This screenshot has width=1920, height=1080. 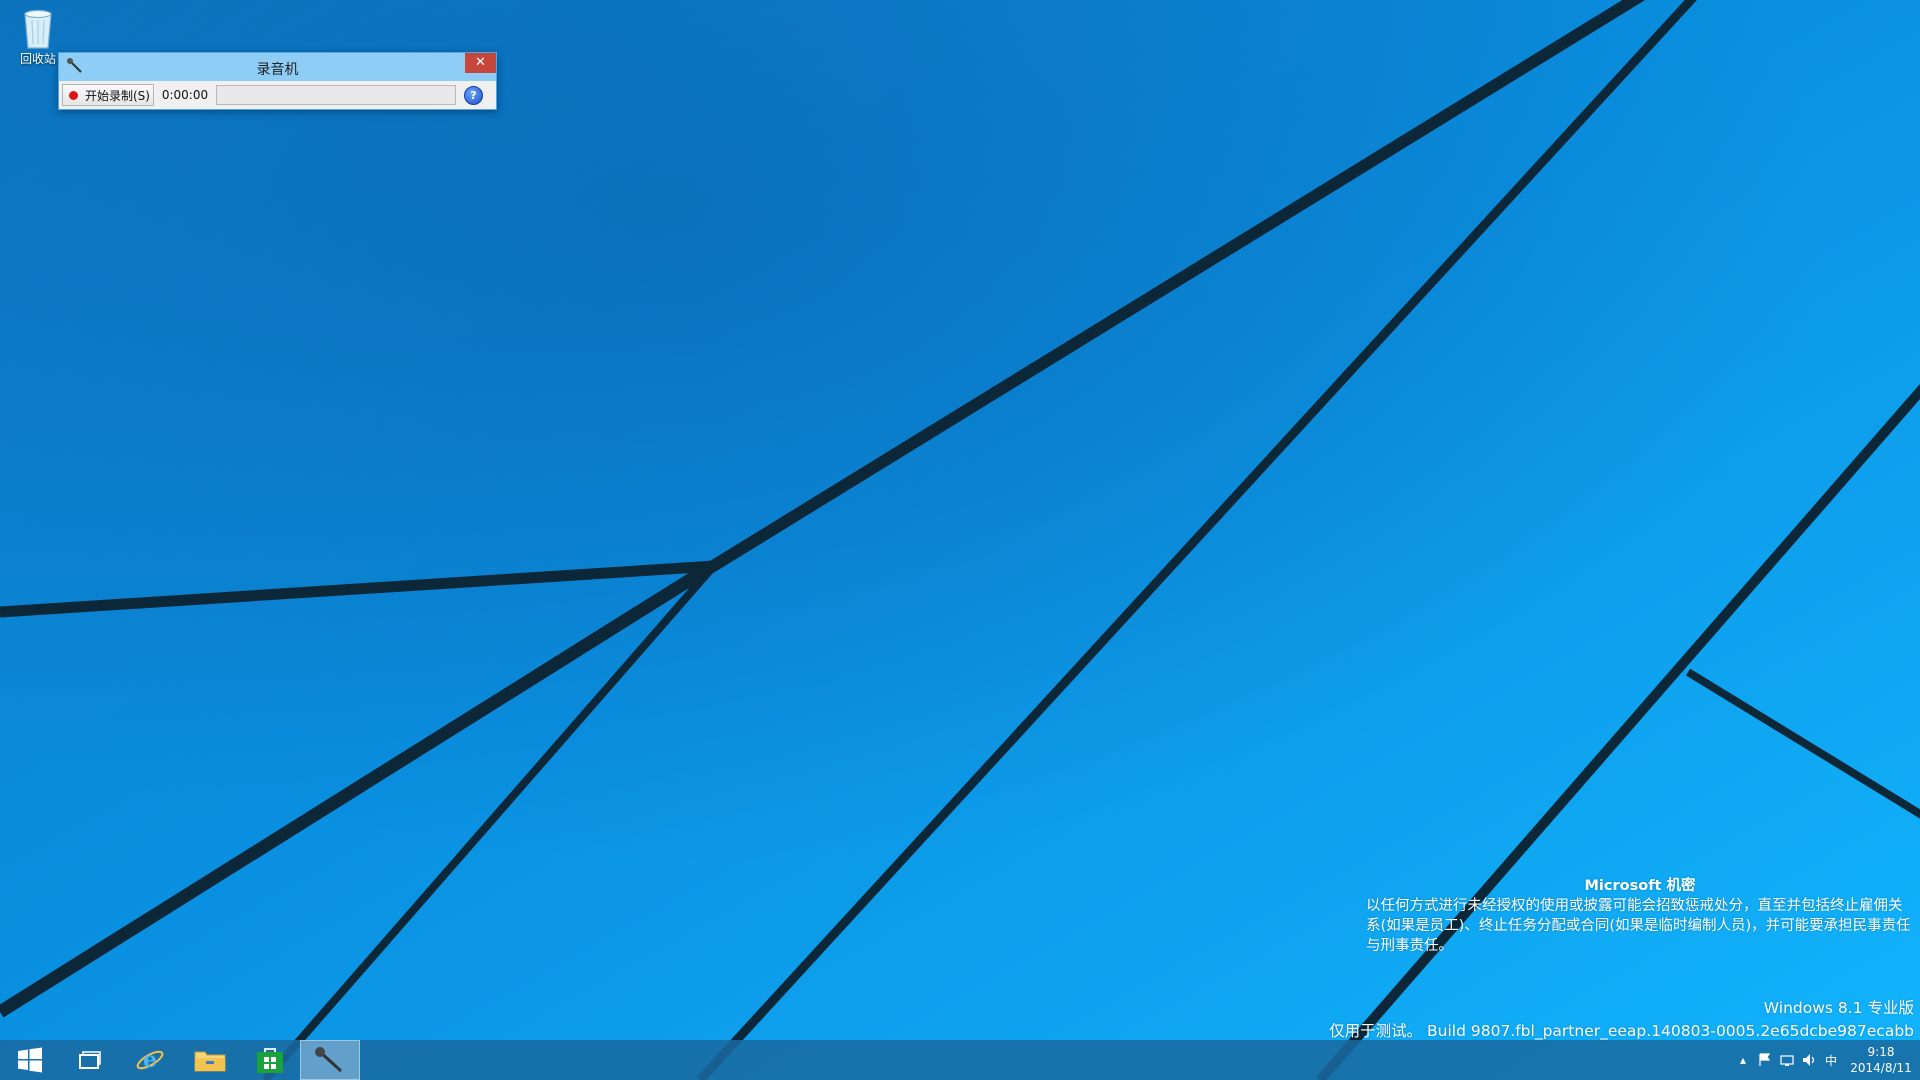 I want to click on ie-icon: e, so click(x=150, y=1060).